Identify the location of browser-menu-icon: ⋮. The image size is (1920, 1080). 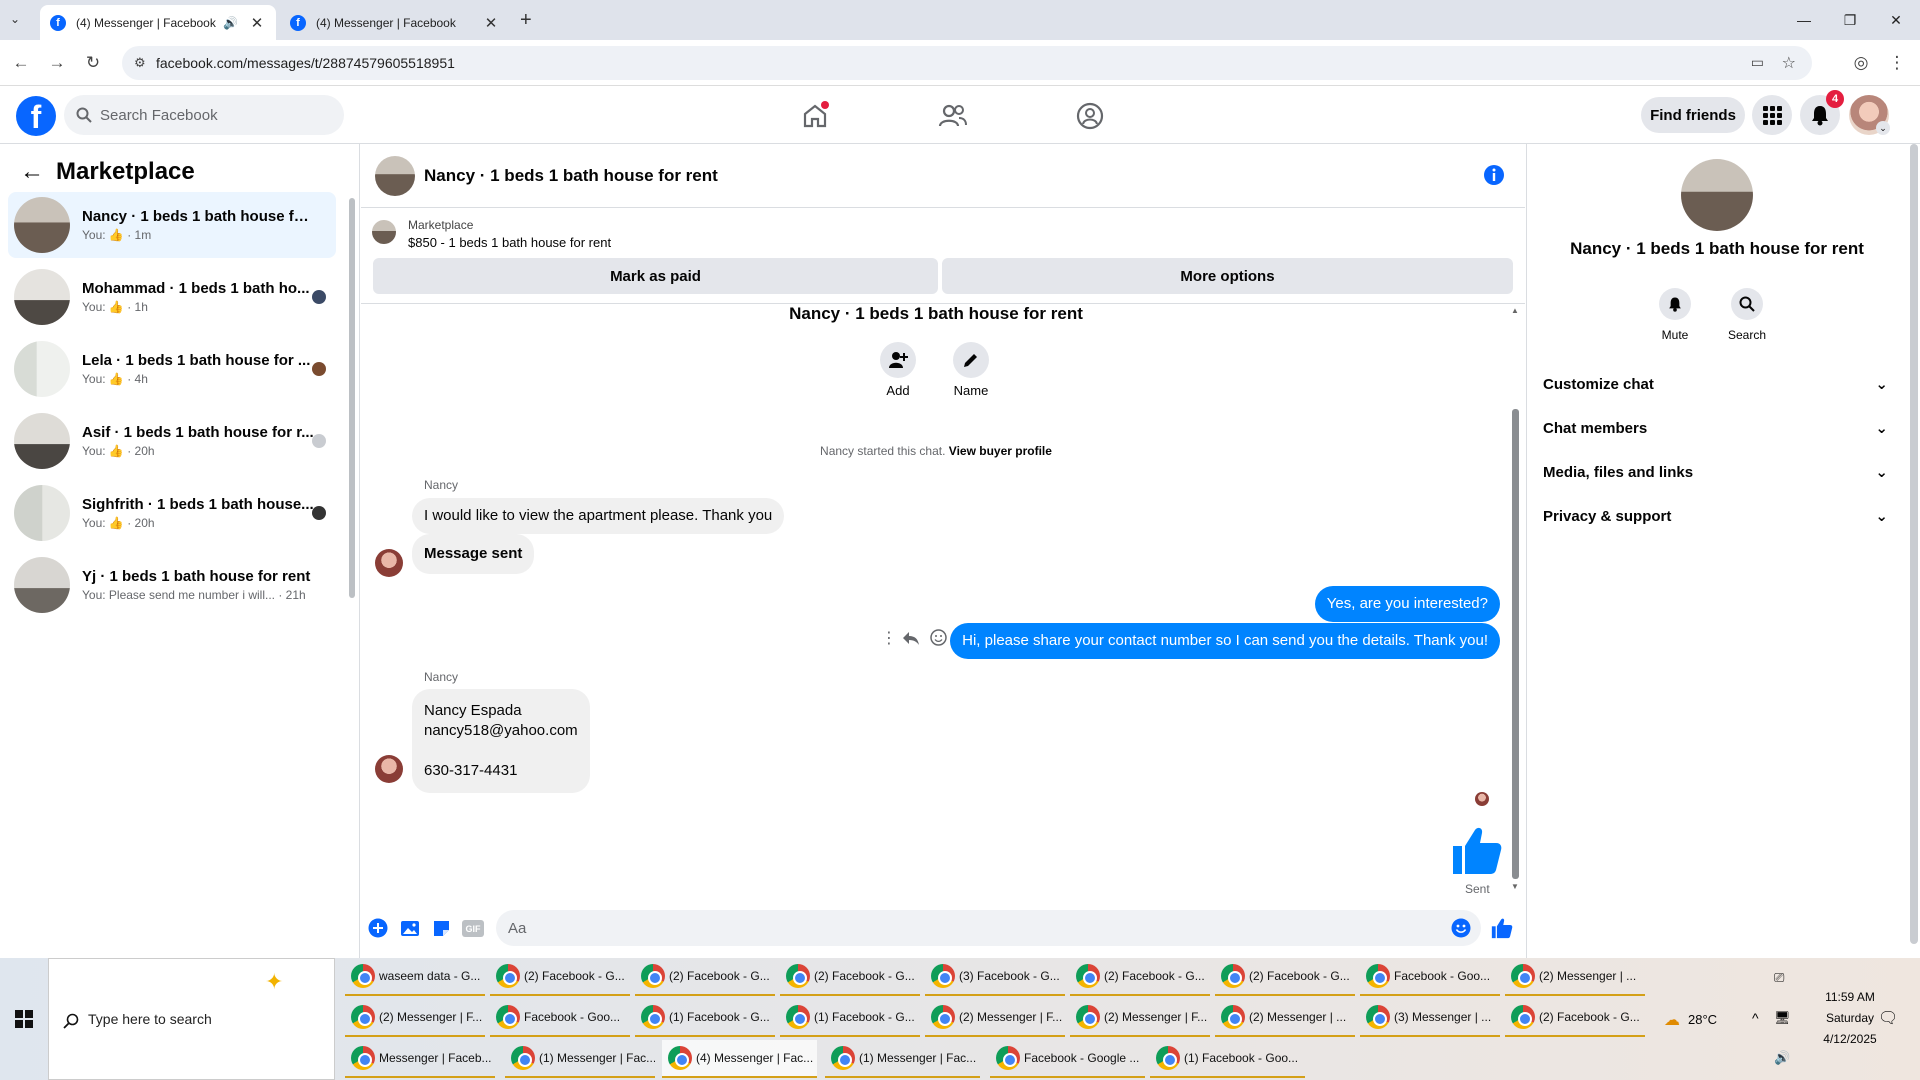
(1897, 63).